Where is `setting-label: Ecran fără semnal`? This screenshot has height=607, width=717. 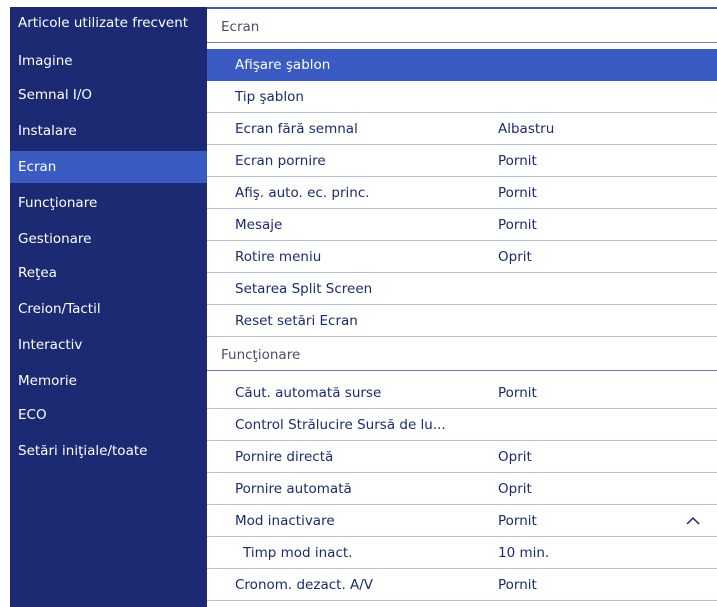 setting-label: Ecran fără semnal is located at coordinates (296, 129).